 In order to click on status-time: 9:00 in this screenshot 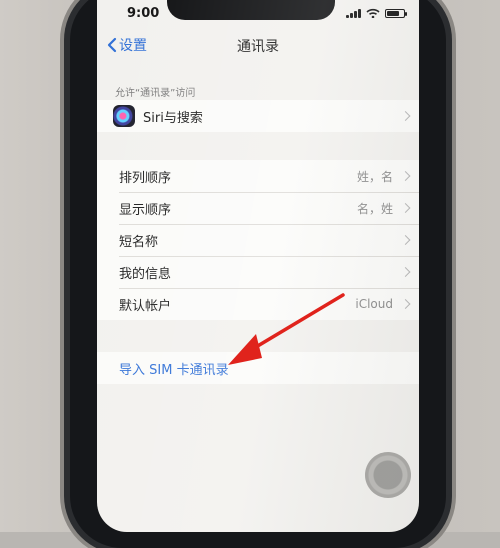, I will do `click(143, 13)`.